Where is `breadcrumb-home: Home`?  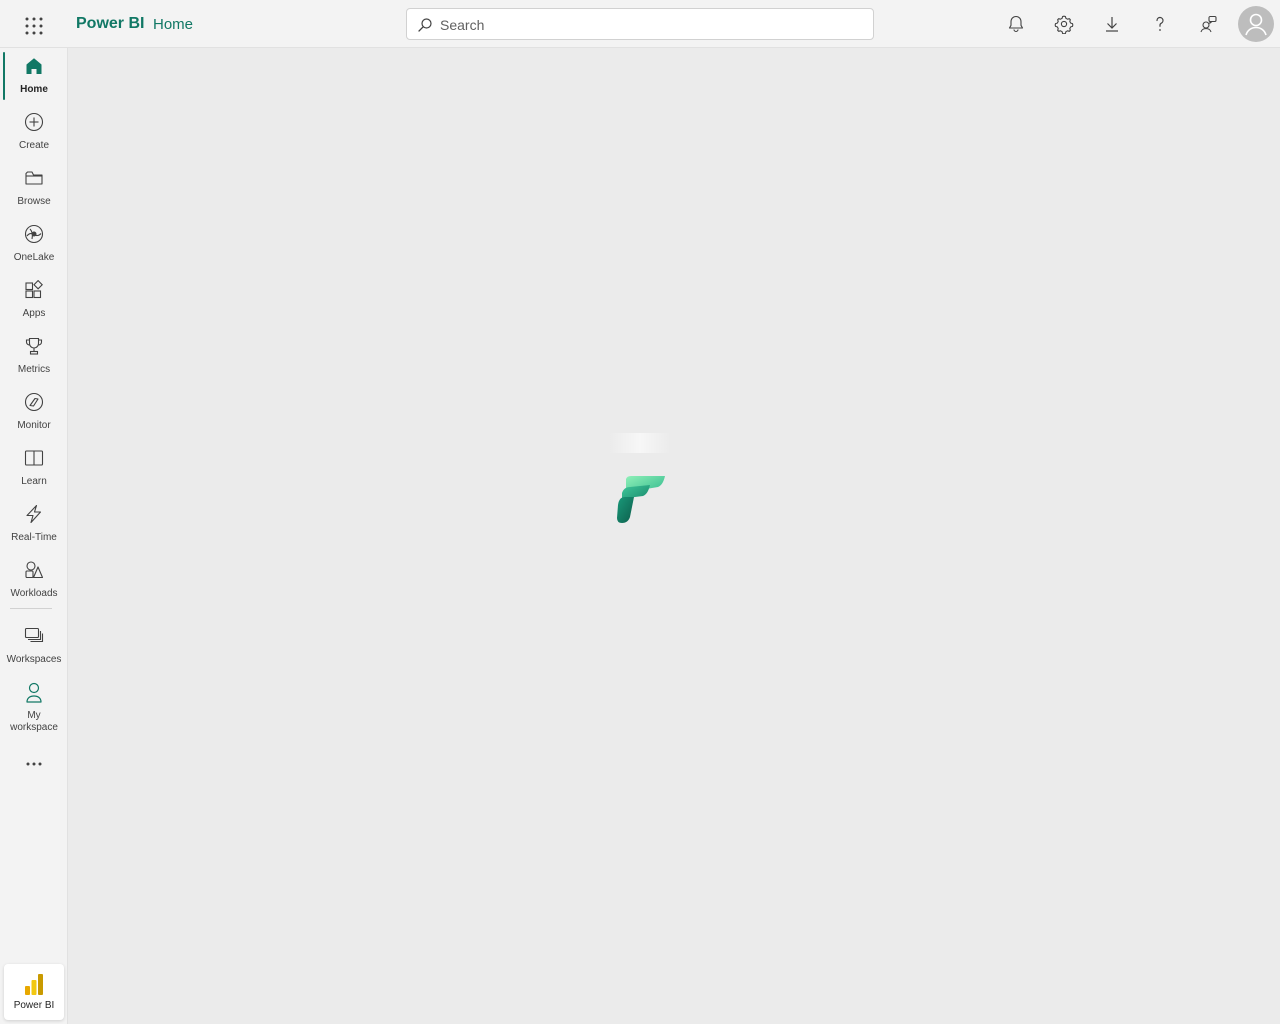 breadcrumb-home: Home is located at coordinates (173, 24).